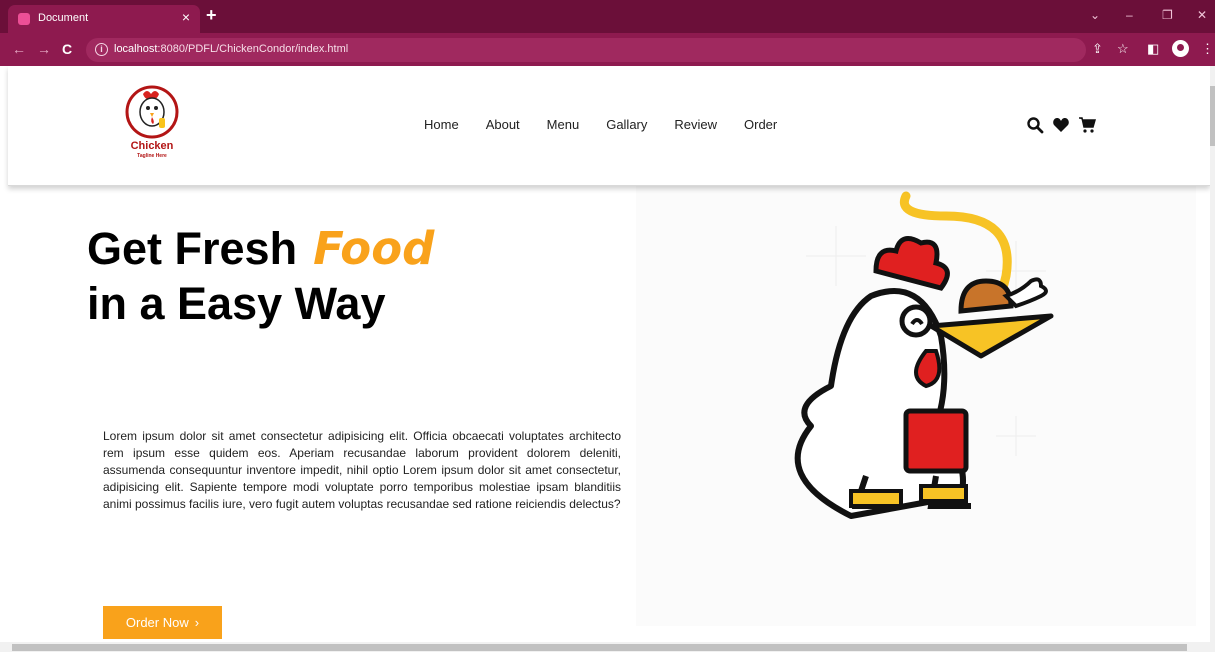 This screenshot has width=1215, height=652. Describe the element at coordinates (1153, 49) in the screenshot. I see `side-panel-icon: ◧` at that location.